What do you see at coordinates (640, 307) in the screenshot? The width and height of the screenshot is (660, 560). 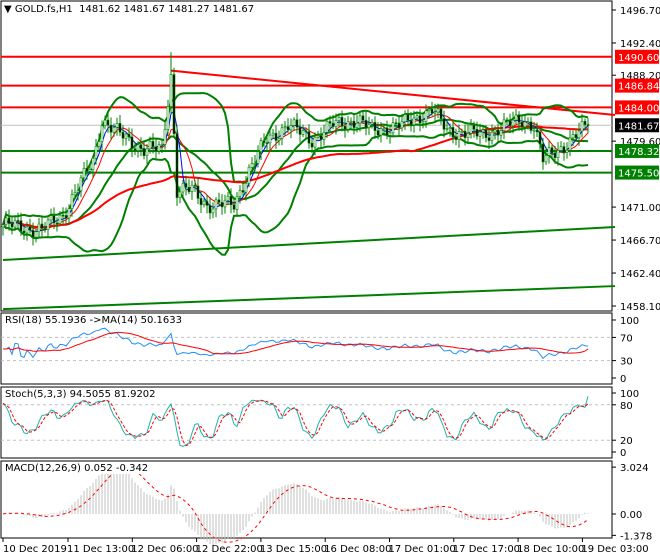 I see `price-tick-label: 1458.10` at bounding box center [640, 307].